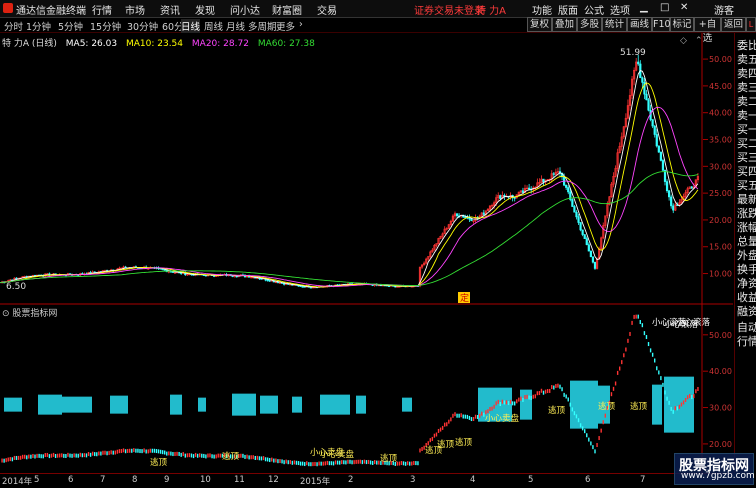  What do you see at coordinates (684, 7) in the screenshot?
I see `close-icon: ✕` at bounding box center [684, 7].